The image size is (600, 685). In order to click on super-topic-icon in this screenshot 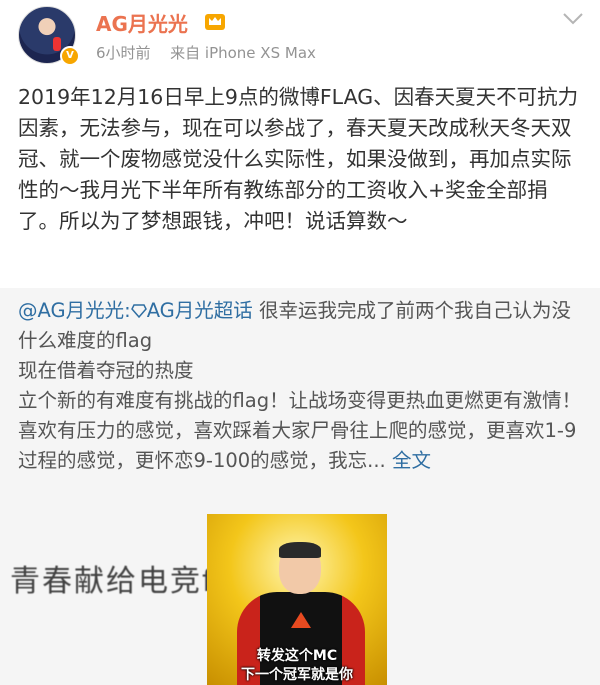, I will do `click(138, 311)`.